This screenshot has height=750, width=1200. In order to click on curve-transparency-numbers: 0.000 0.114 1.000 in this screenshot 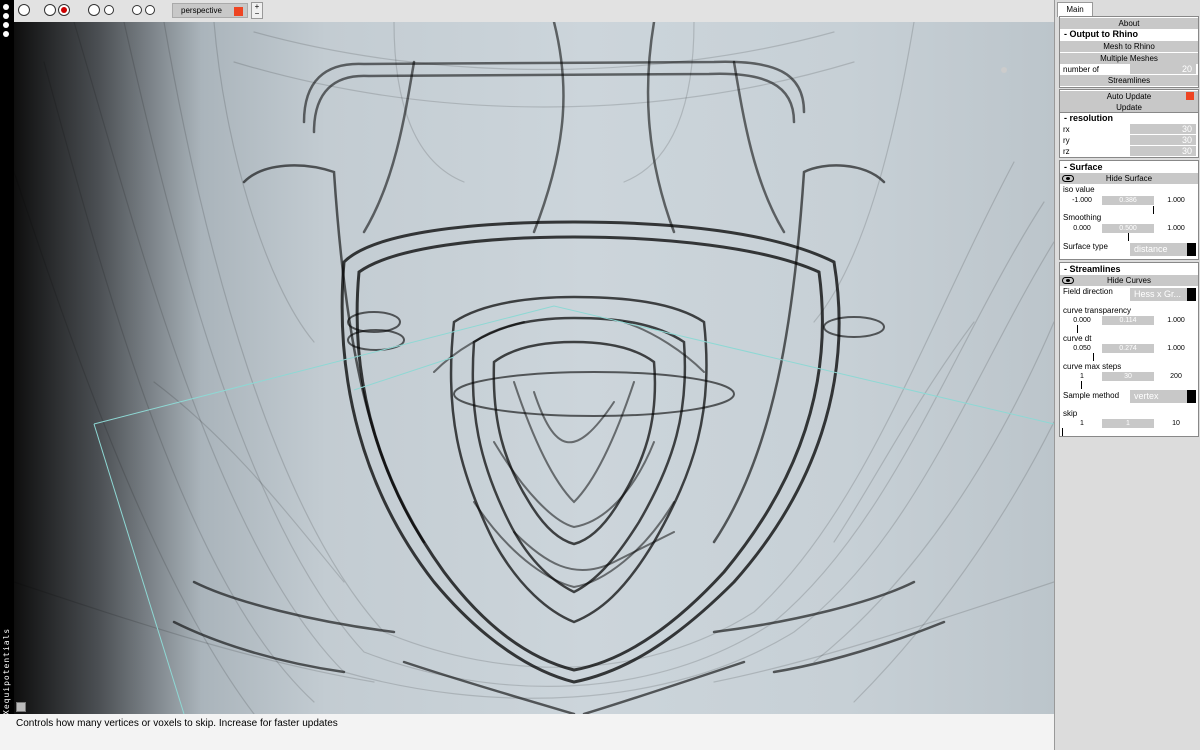, I will do `click(1129, 320)`.